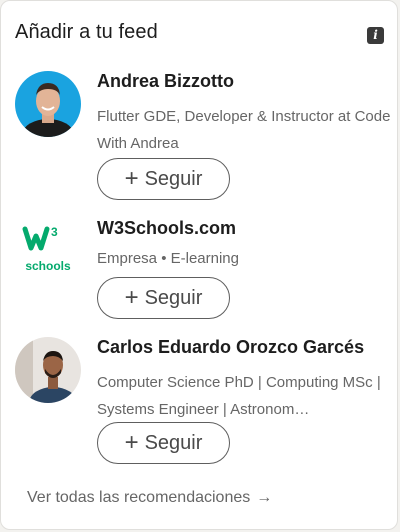  I want to click on info-icon: i, so click(375, 35).